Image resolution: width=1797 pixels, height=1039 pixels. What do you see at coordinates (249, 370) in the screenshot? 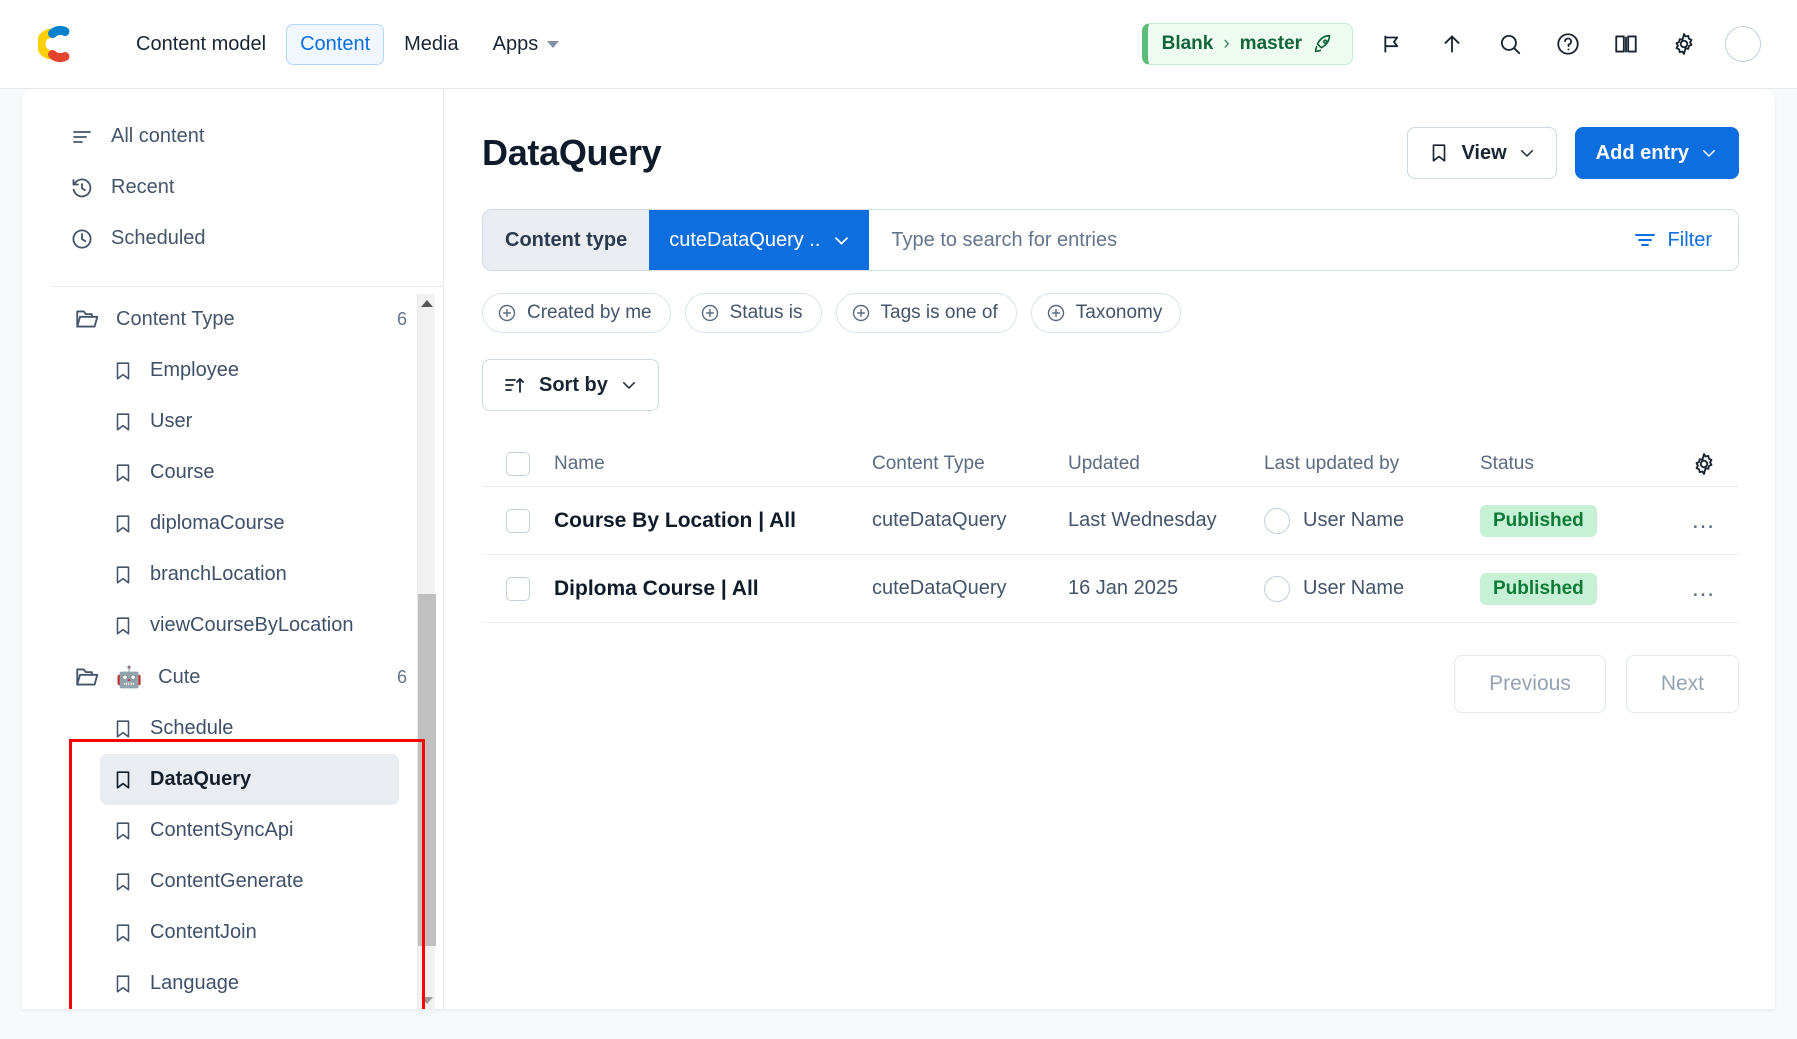
I see `sidebar-item-employee: Employee` at bounding box center [249, 370].